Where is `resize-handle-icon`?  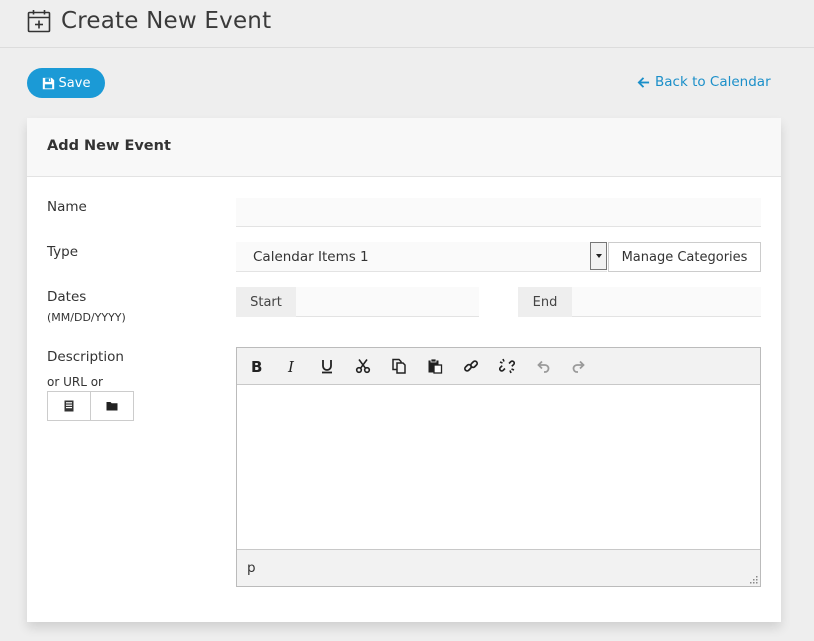 resize-handle-icon is located at coordinates (753, 579).